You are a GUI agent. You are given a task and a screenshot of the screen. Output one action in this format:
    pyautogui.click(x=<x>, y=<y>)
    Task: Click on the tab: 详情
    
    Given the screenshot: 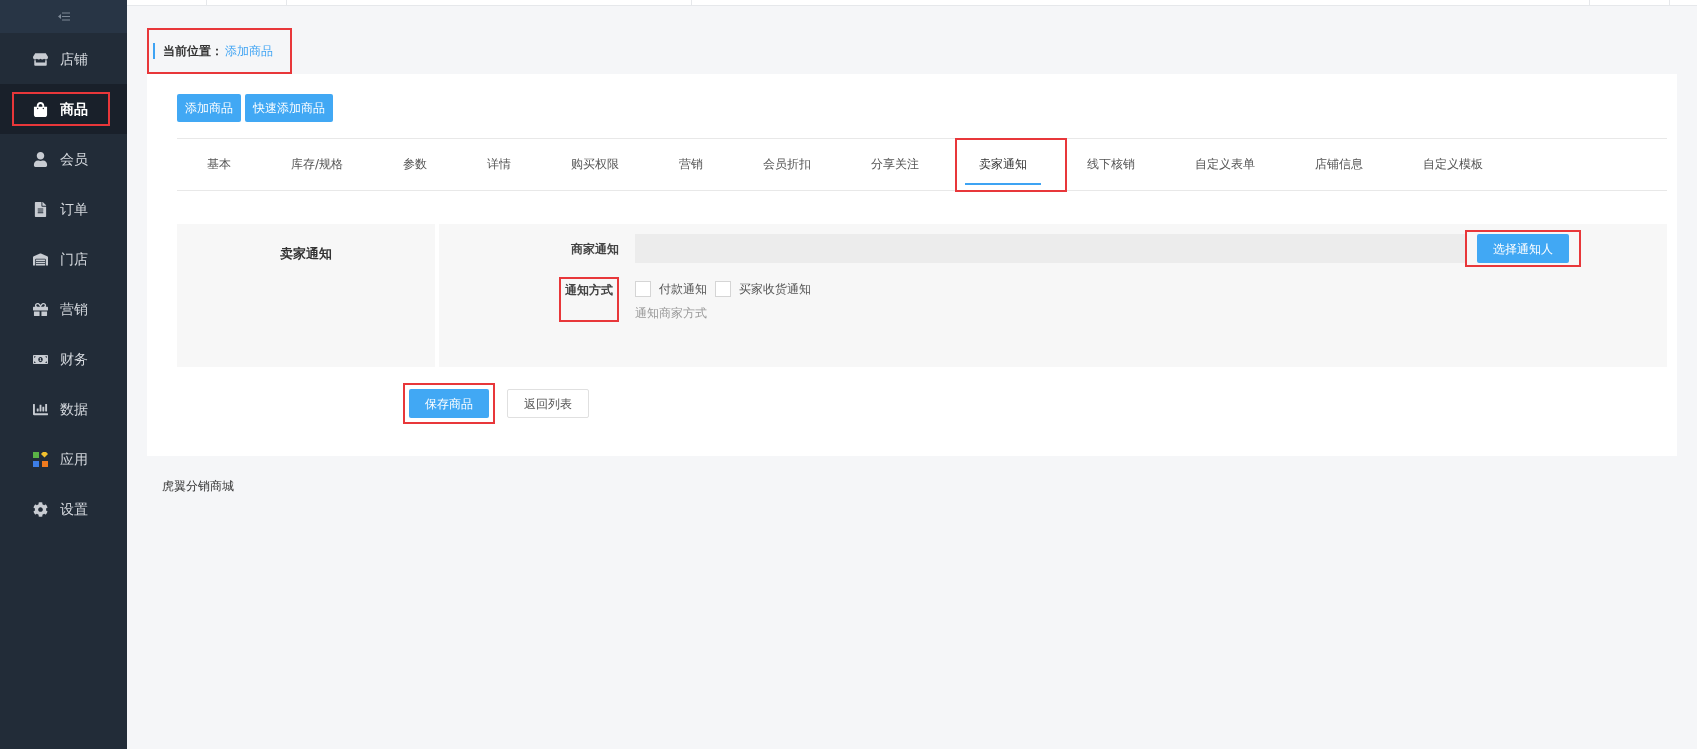 What is the action you would take?
    pyautogui.click(x=499, y=165)
    